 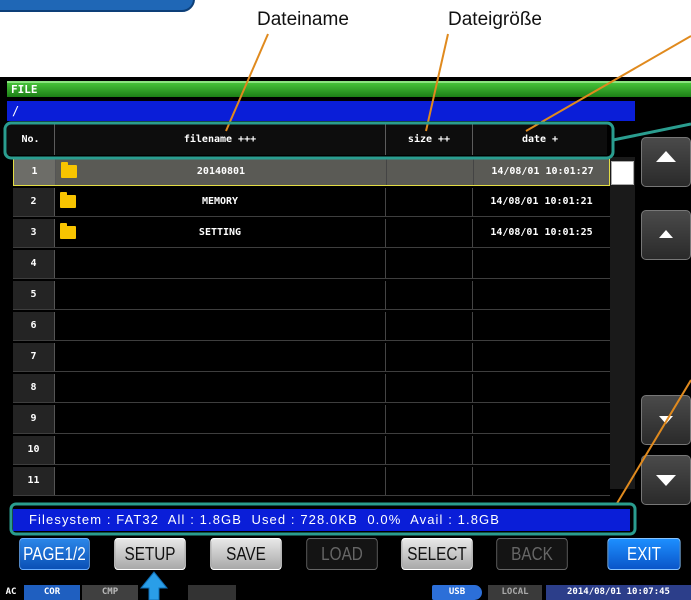 I want to click on row-filename: SETTING, so click(x=220, y=233).